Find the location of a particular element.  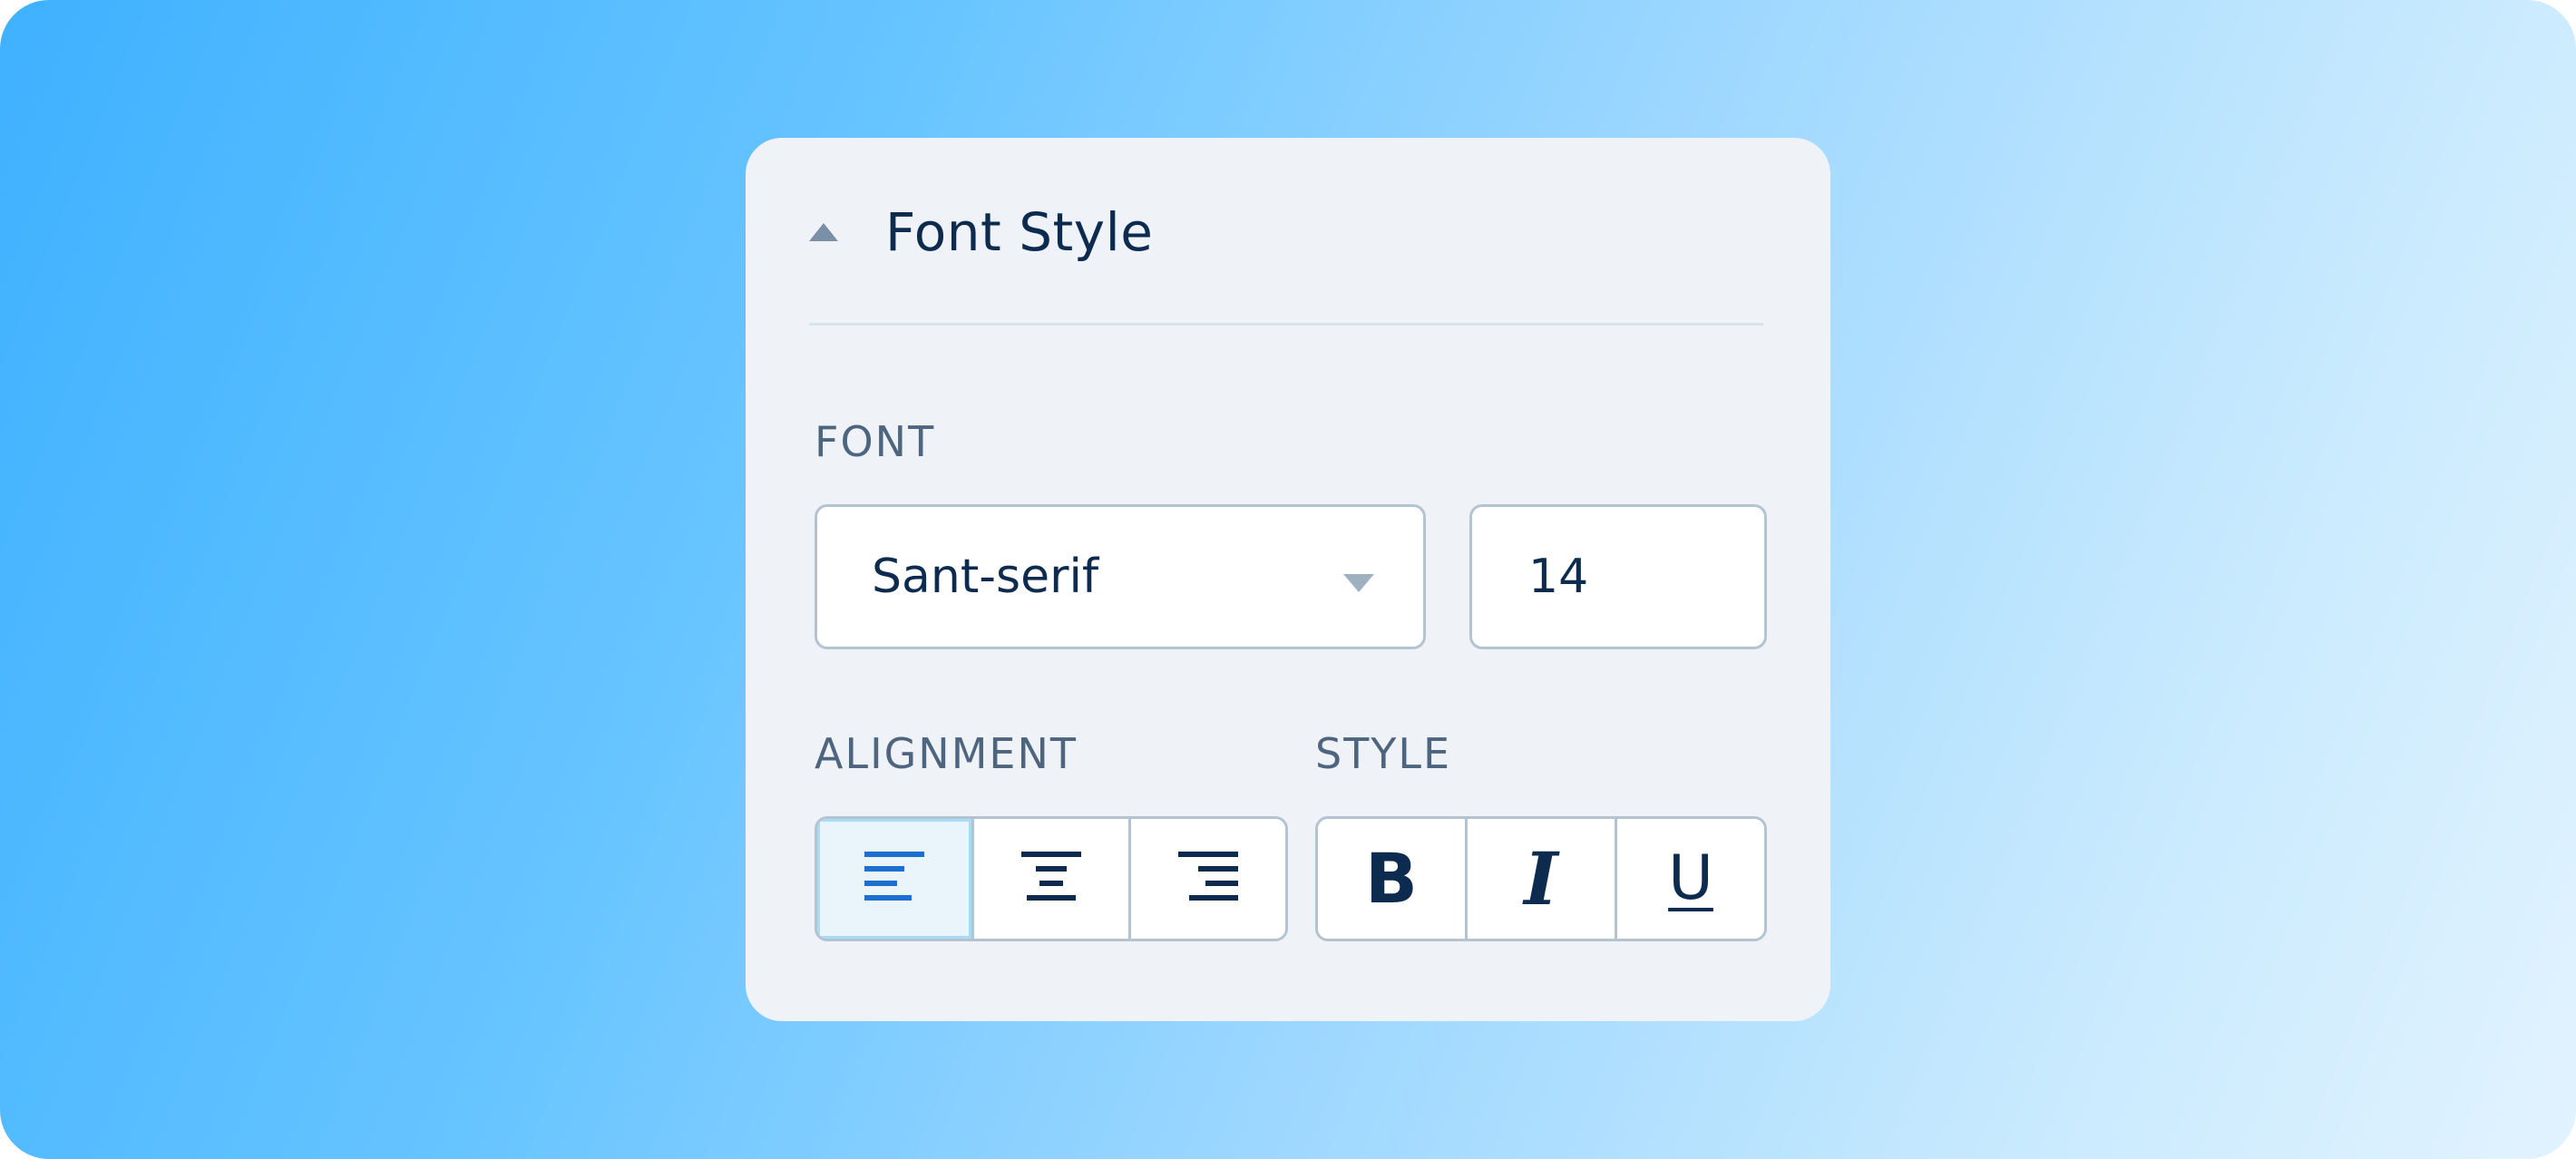

font-label: FONT is located at coordinates (875, 442).